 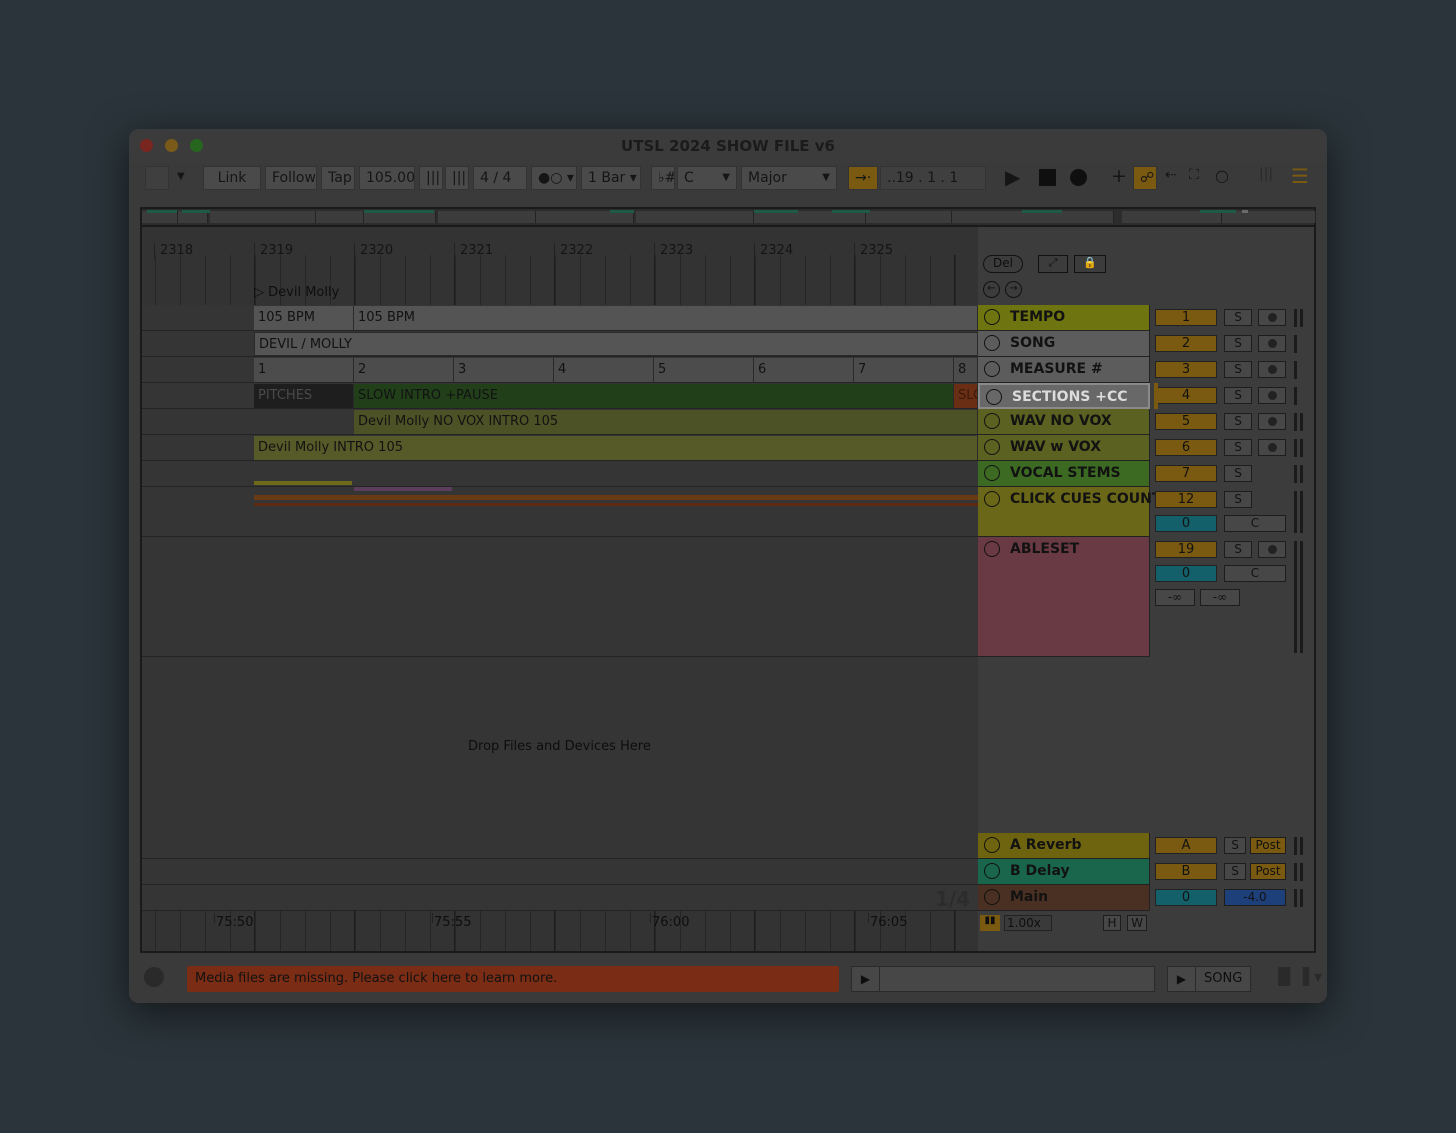 What do you see at coordinates (1268, 845) in the screenshot?
I see `post-fader-button: Post` at bounding box center [1268, 845].